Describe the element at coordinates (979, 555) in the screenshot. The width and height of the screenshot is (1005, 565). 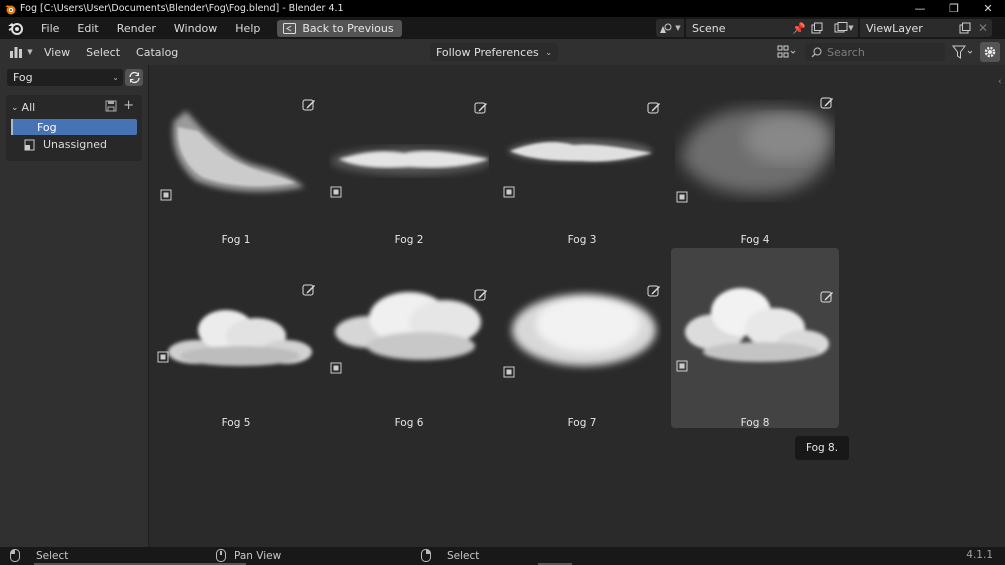
I see `blender-version: 4.1.1` at that location.